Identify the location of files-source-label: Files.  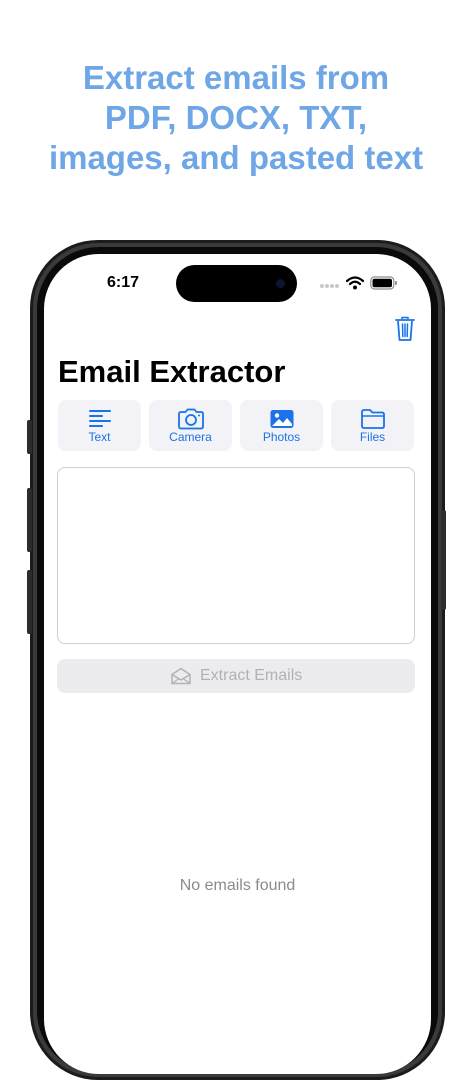
(372, 437).